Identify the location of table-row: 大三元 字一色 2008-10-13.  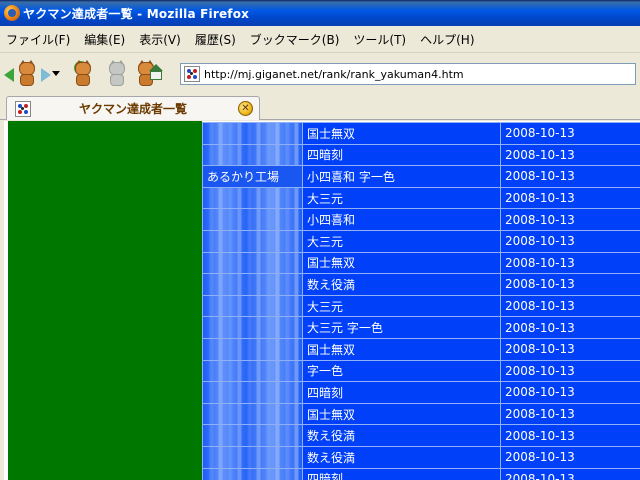
(421, 327).